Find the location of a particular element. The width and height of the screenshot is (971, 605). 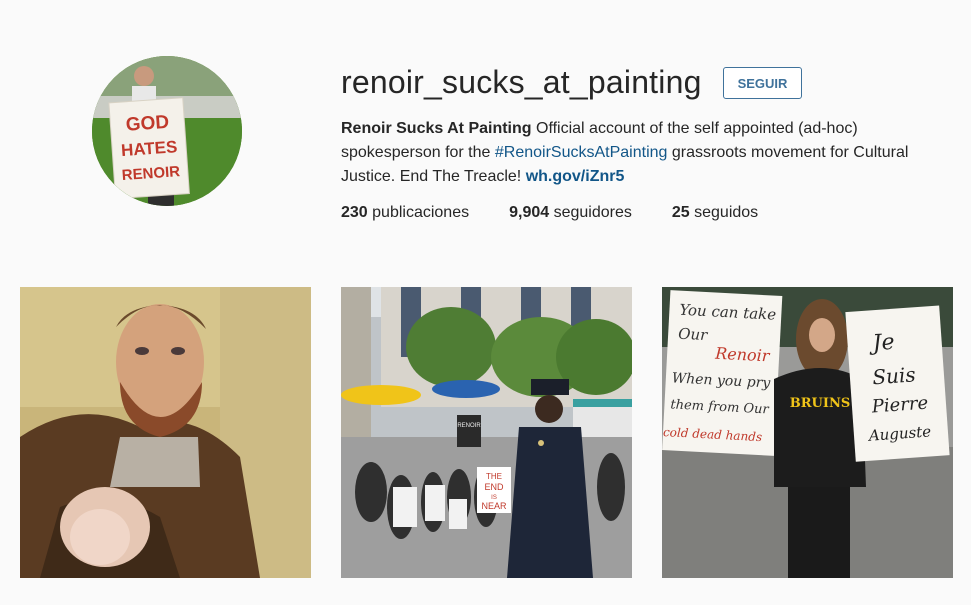

following-count: 25 seguidos is located at coordinates (715, 213).